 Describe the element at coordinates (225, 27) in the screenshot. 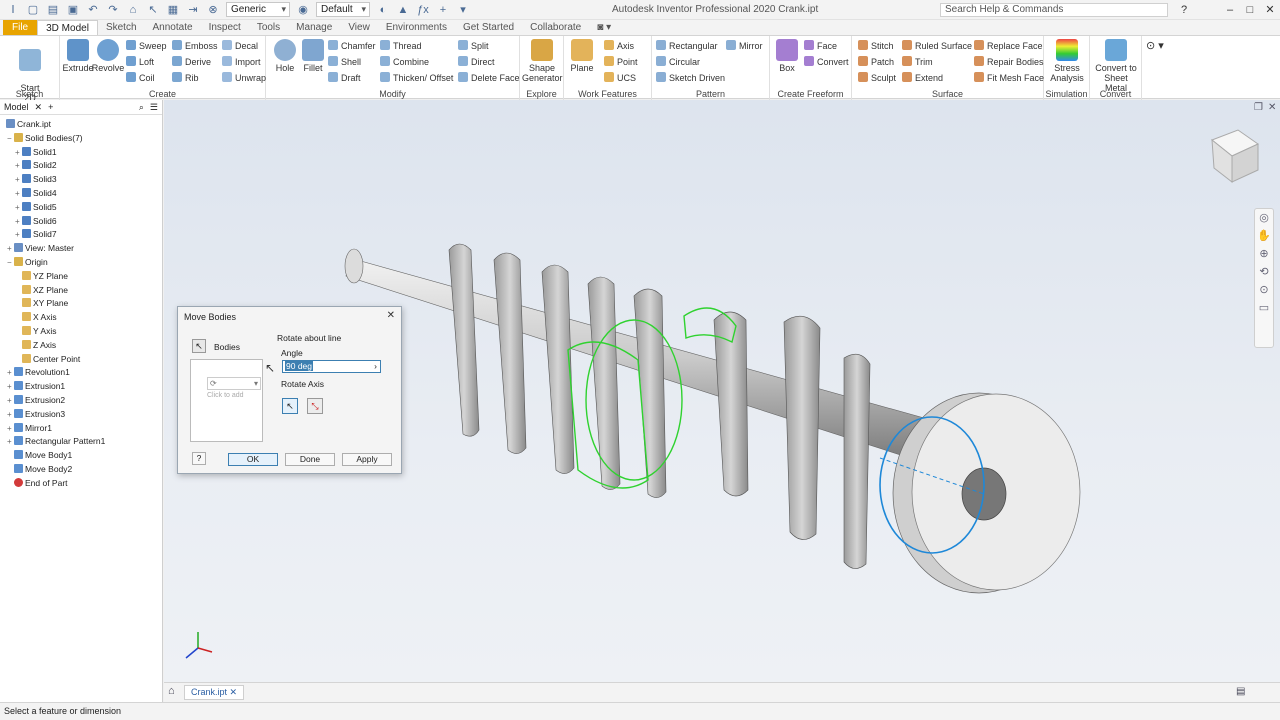

I see `tab-inspect: Inspect` at that location.